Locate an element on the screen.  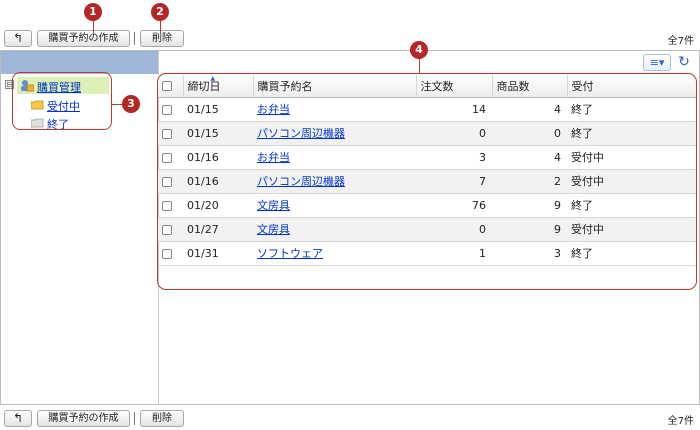
view-menu-button: ≡▾ is located at coordinates (657, 62).